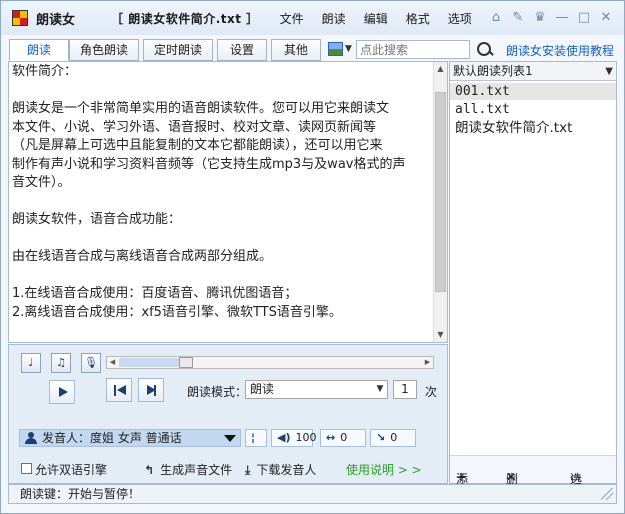  I want to click on read-mode-label: 朗读模式：, so click(217, 392).